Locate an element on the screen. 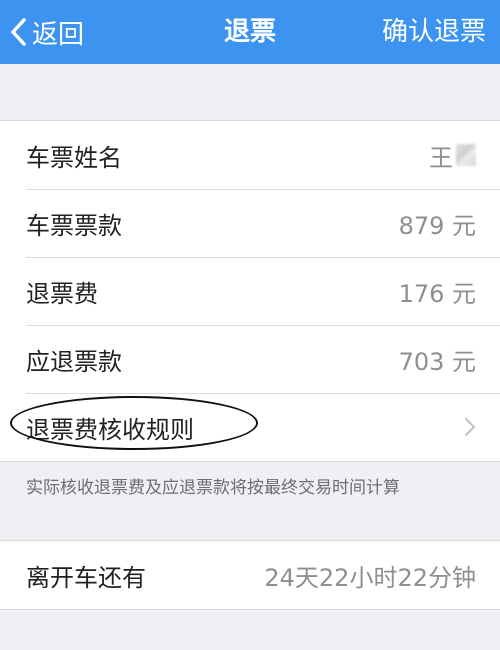 This screenshot has height=650, width=500. passenger-name-value: 王 is located at coordinates (452, 155).